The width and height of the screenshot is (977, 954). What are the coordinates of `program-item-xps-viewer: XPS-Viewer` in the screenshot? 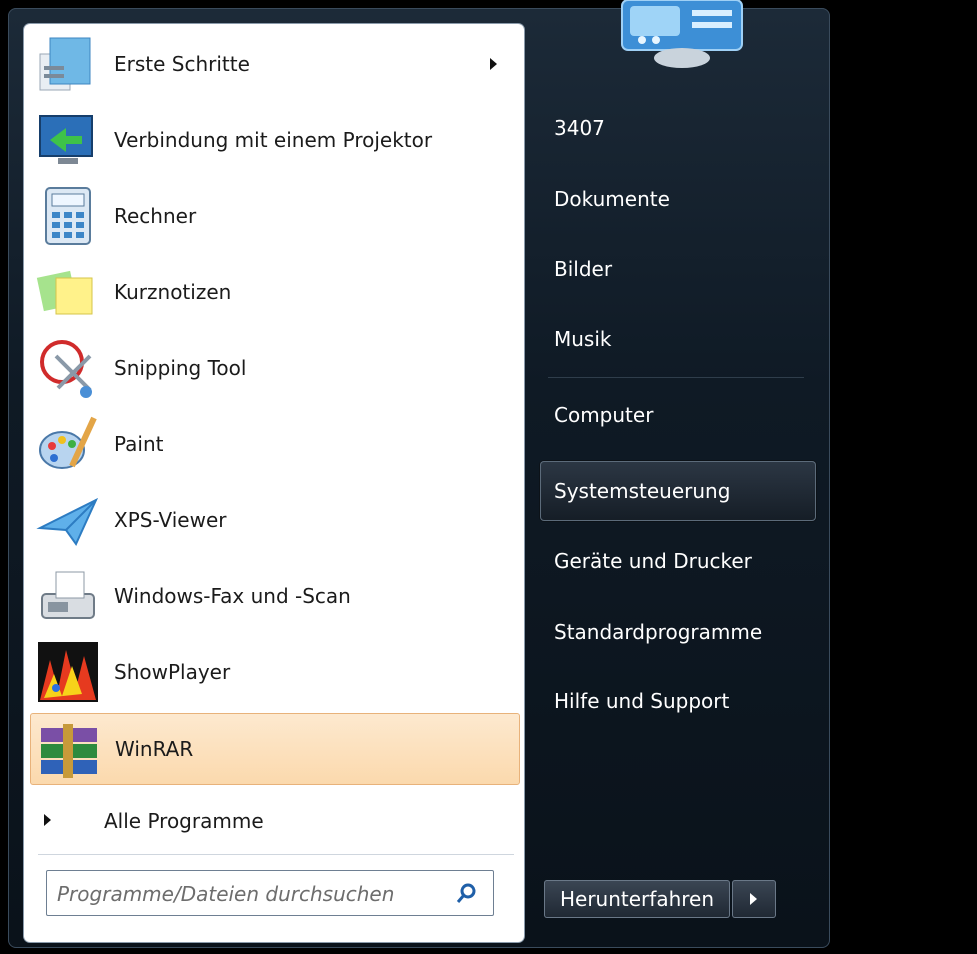 It's located at (275, 520).